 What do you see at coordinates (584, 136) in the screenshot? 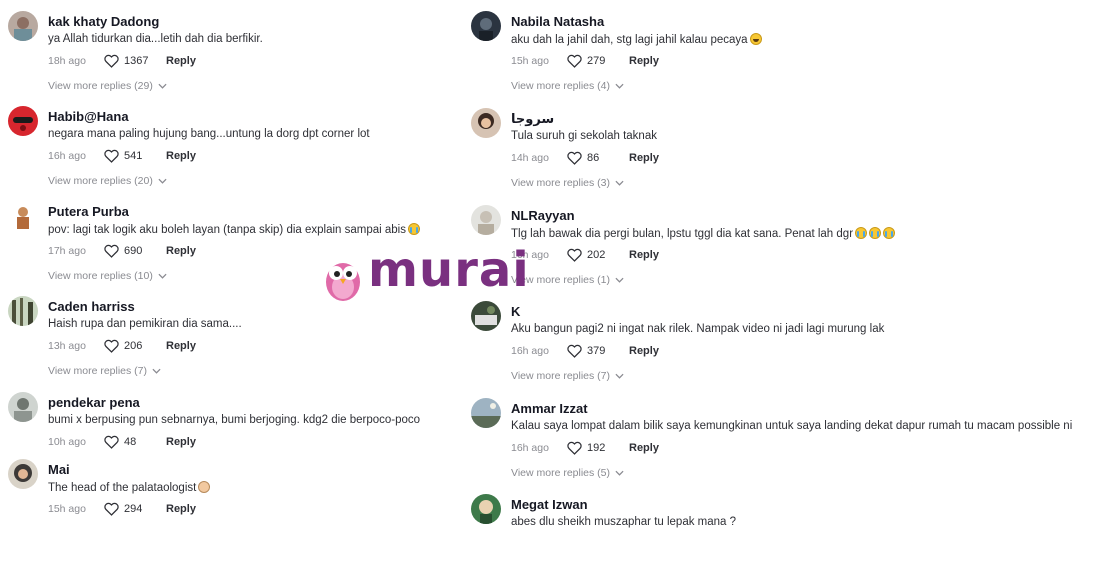
I see `comment-text: Tula suruh gi sekolah taknak` at bounding box center [584, 136].